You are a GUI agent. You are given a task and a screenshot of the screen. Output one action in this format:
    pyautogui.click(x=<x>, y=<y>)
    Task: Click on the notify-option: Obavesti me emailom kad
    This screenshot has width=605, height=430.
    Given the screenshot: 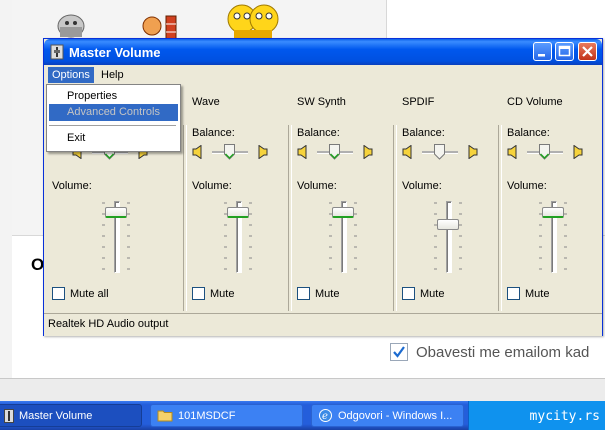 What is the action you would take?
    pyautogui.click(x=489, y=352)
    